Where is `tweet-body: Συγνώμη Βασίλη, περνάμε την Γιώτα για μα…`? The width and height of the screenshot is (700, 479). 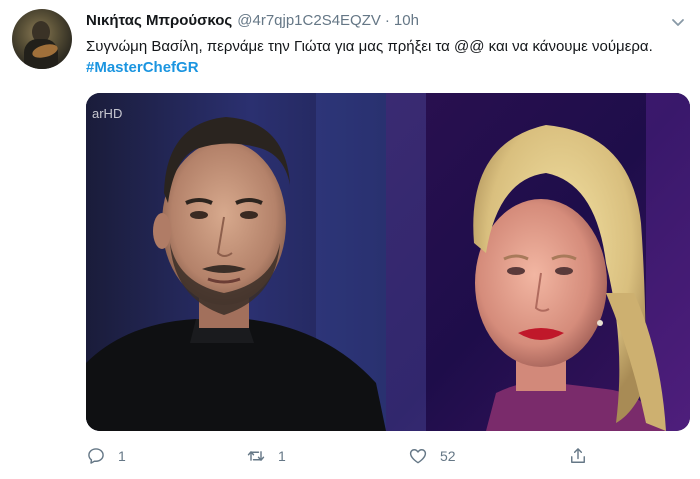 tweet-body: Συγνώμη Βασίλη, περνάμε την Γιώτα για μα… is located at coordinates (369, 46).